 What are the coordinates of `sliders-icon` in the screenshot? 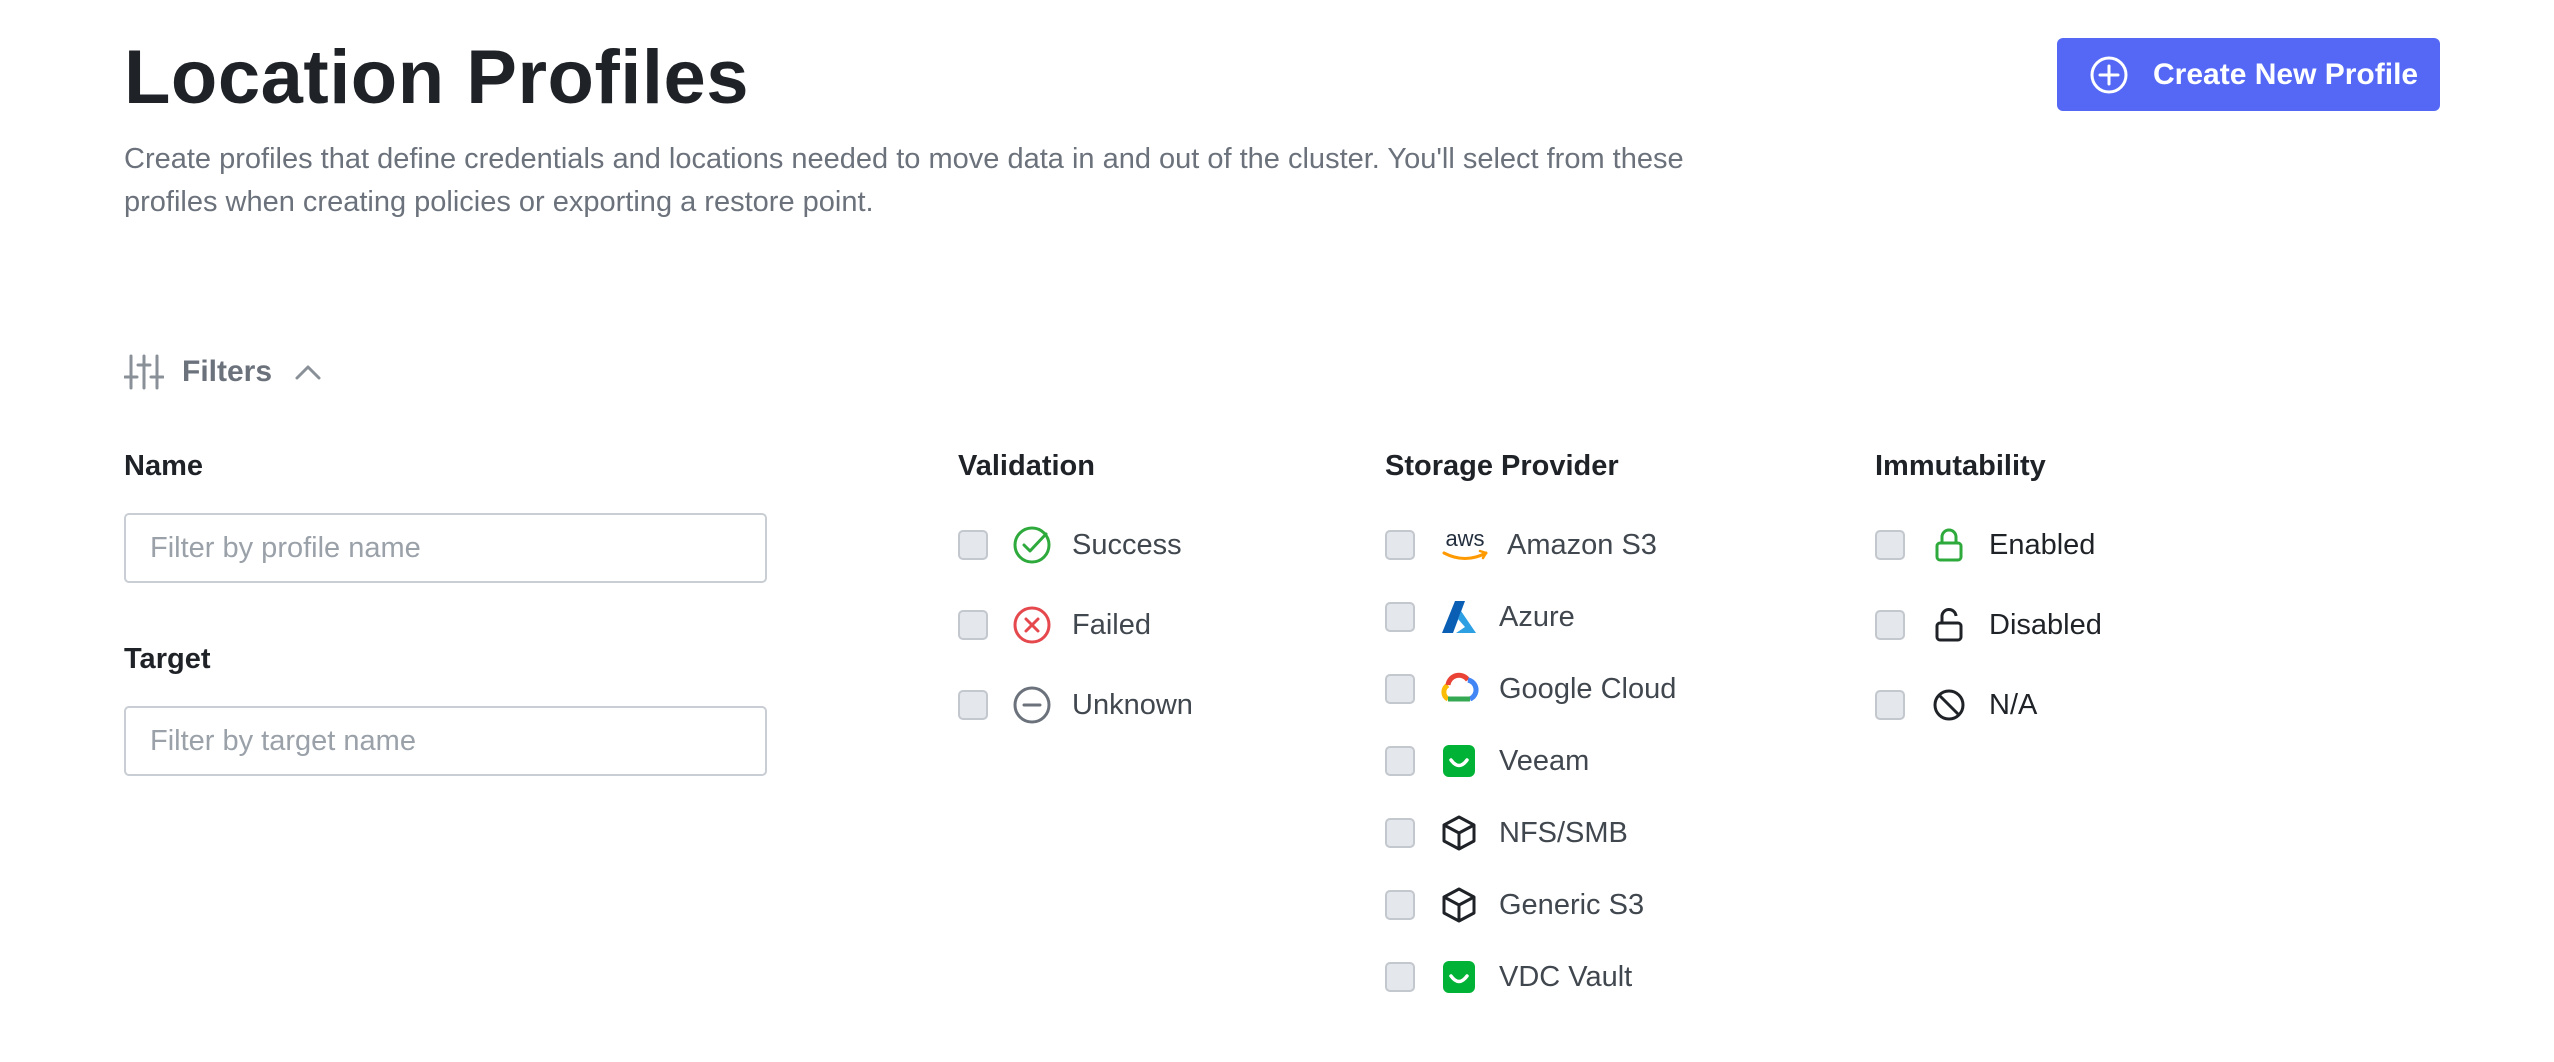 It's located at (144, 372).